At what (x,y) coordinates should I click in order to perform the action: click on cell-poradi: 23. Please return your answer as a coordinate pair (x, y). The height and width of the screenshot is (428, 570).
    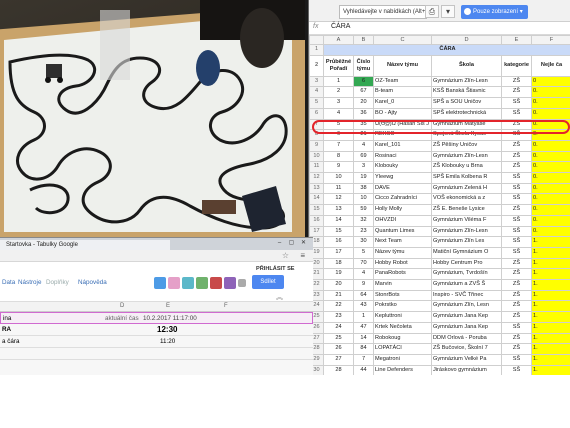
    Looking at the image, I should click on (338, 317).